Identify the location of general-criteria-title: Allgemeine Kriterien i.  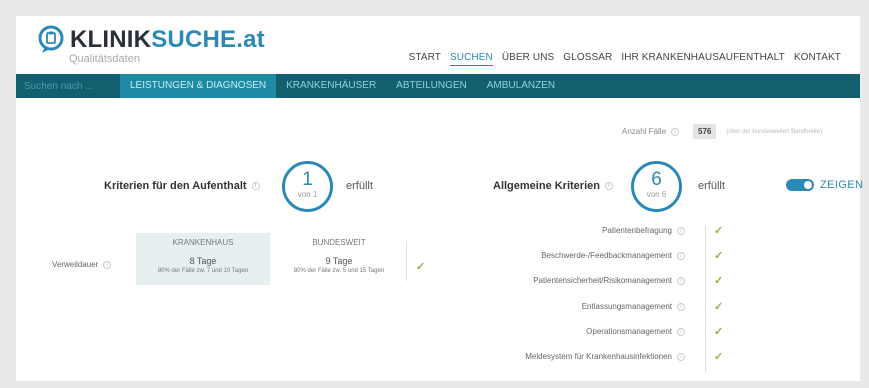
(553, 186).